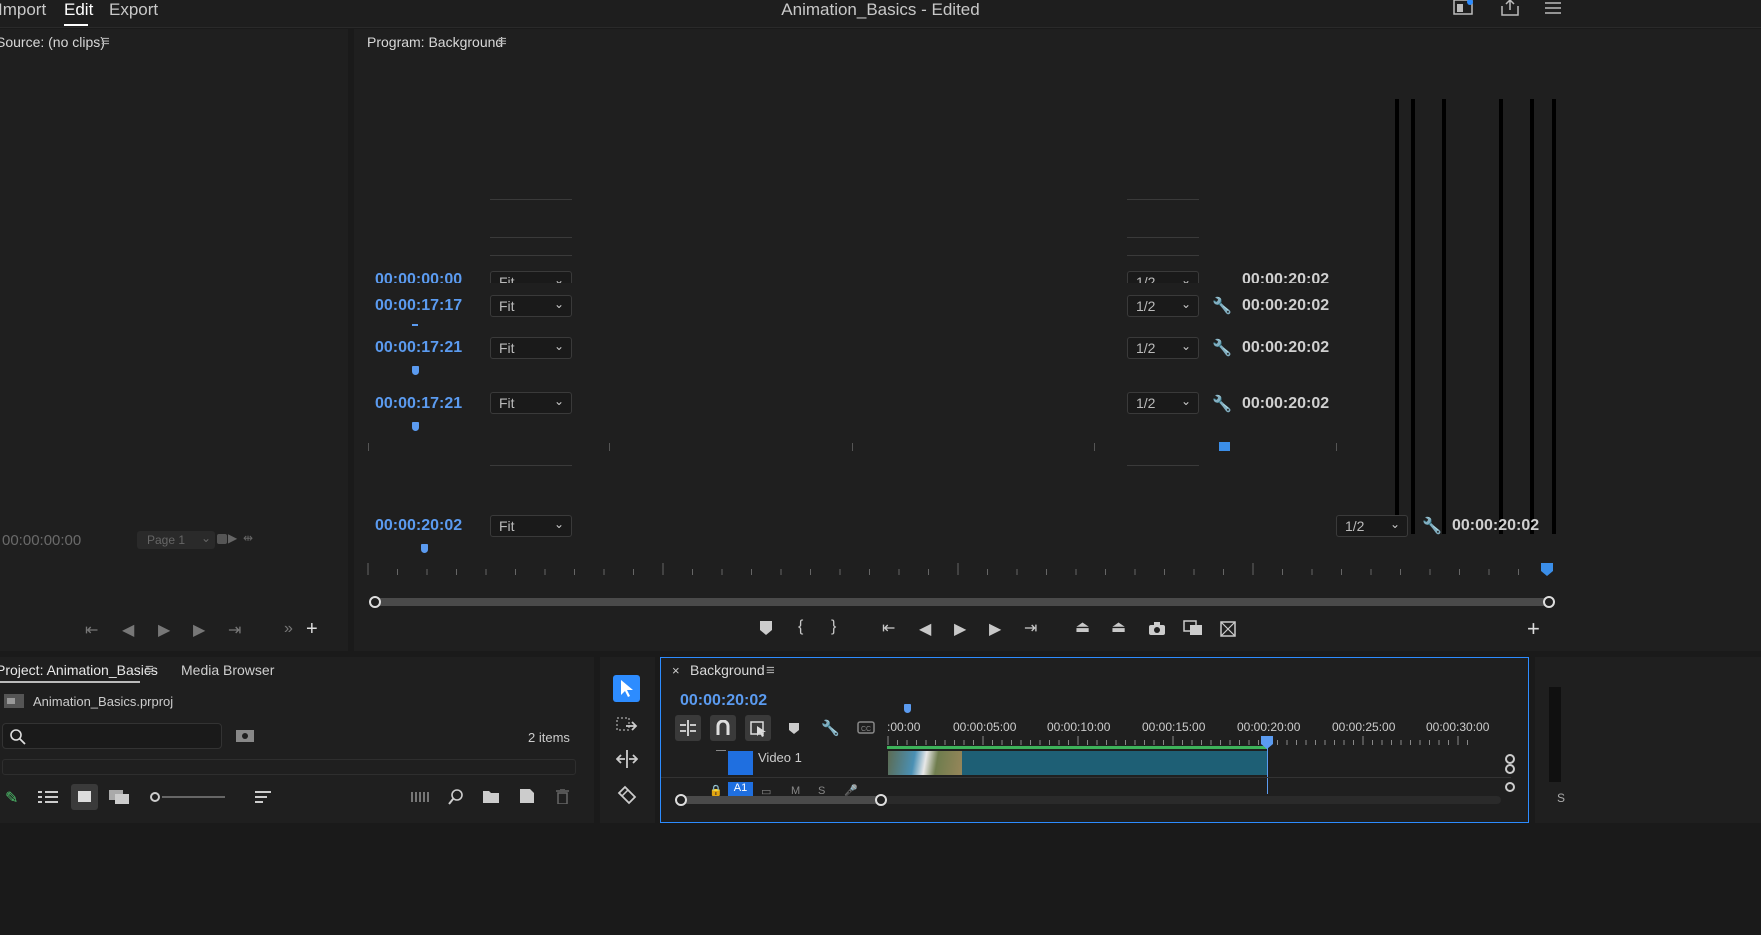 This screenshot has height=935, width=1761. I want to click on new-item-icon, so click(527, 796).